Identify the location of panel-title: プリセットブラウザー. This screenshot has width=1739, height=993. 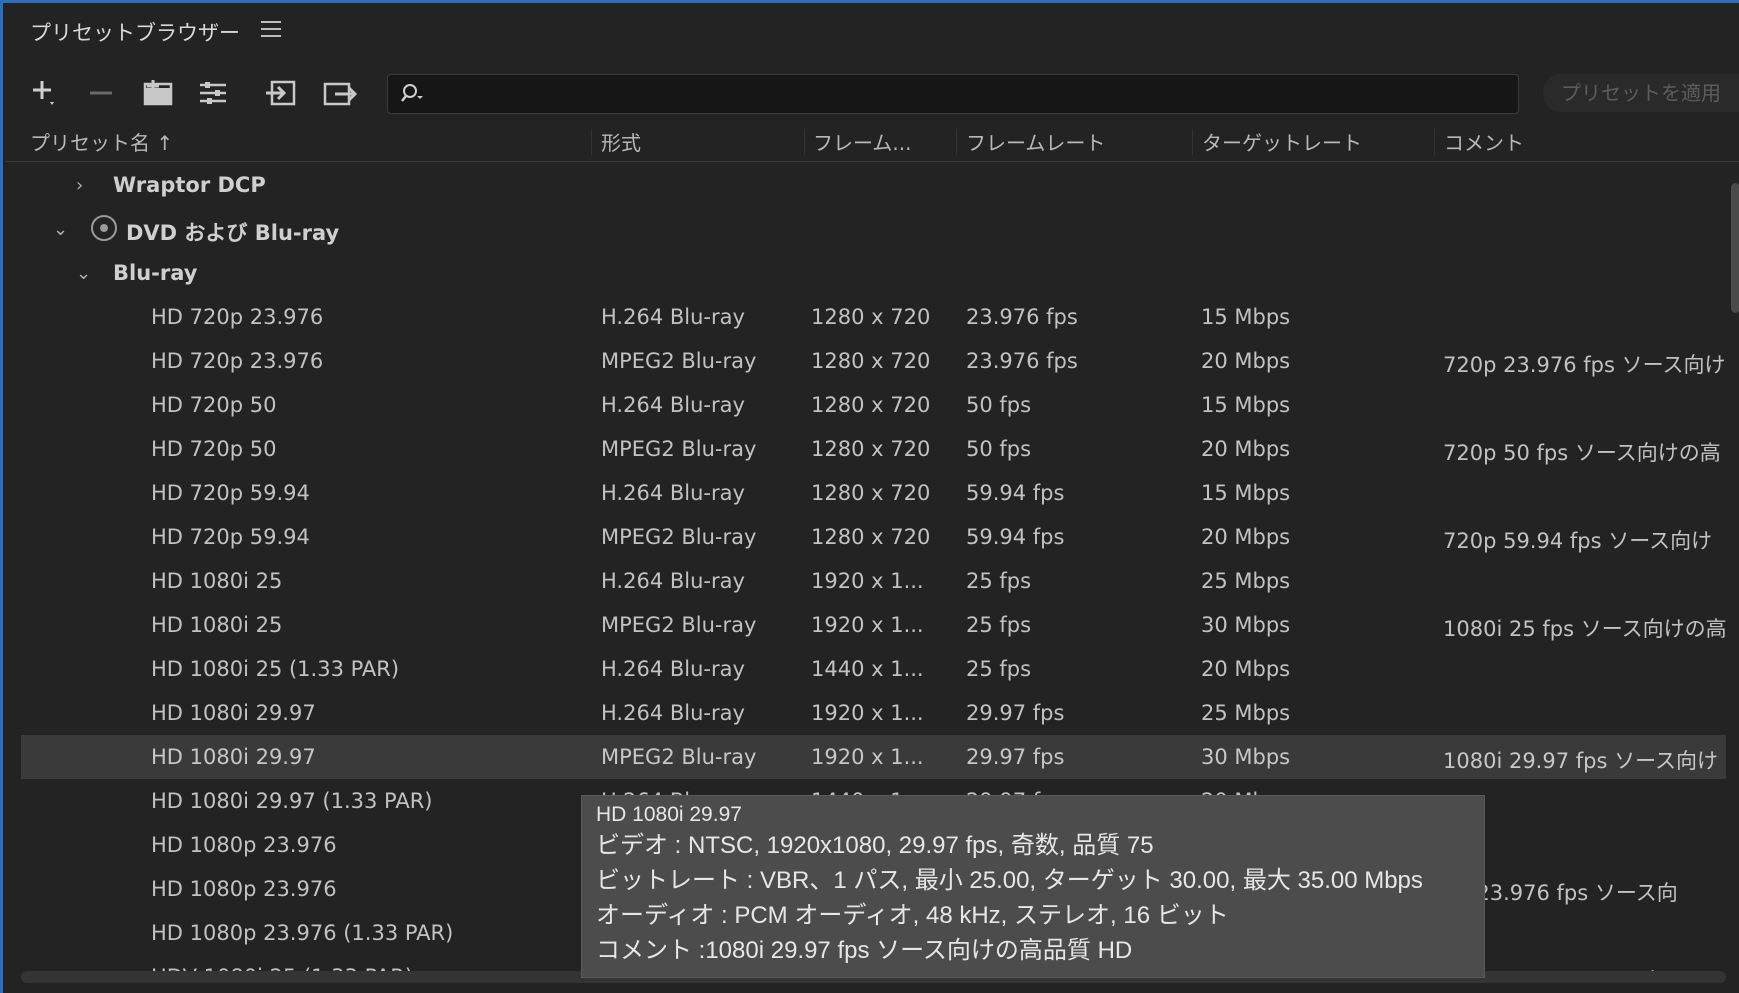
(135, 33).